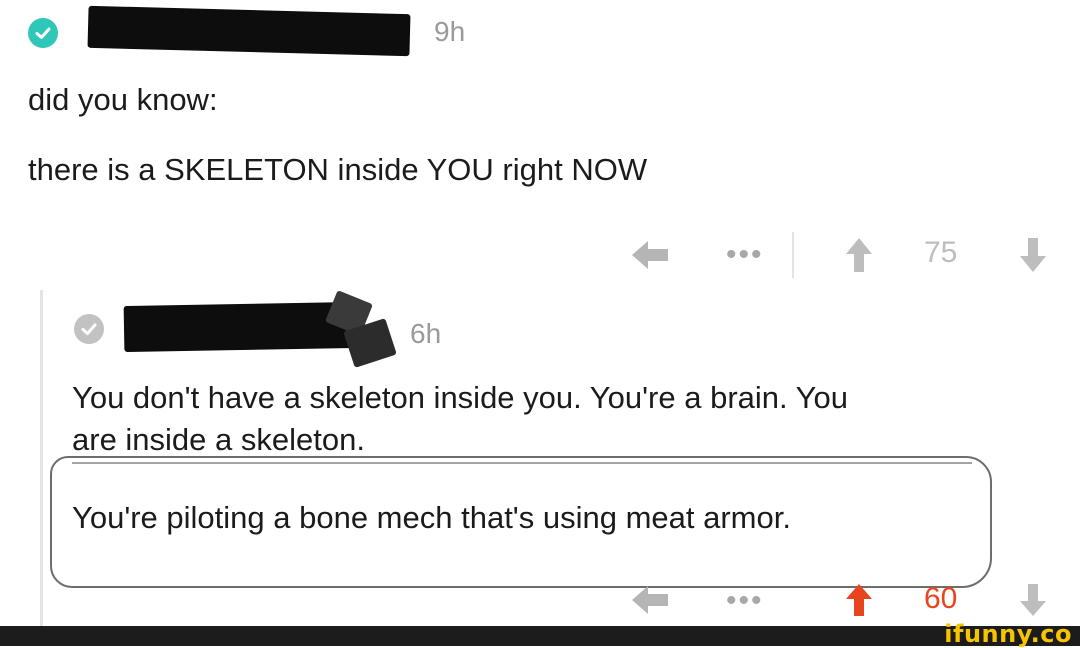  What do you see at coordinates (793, 255) in the screenshot?
I see `action-divider` at bounding box center [793, 255].